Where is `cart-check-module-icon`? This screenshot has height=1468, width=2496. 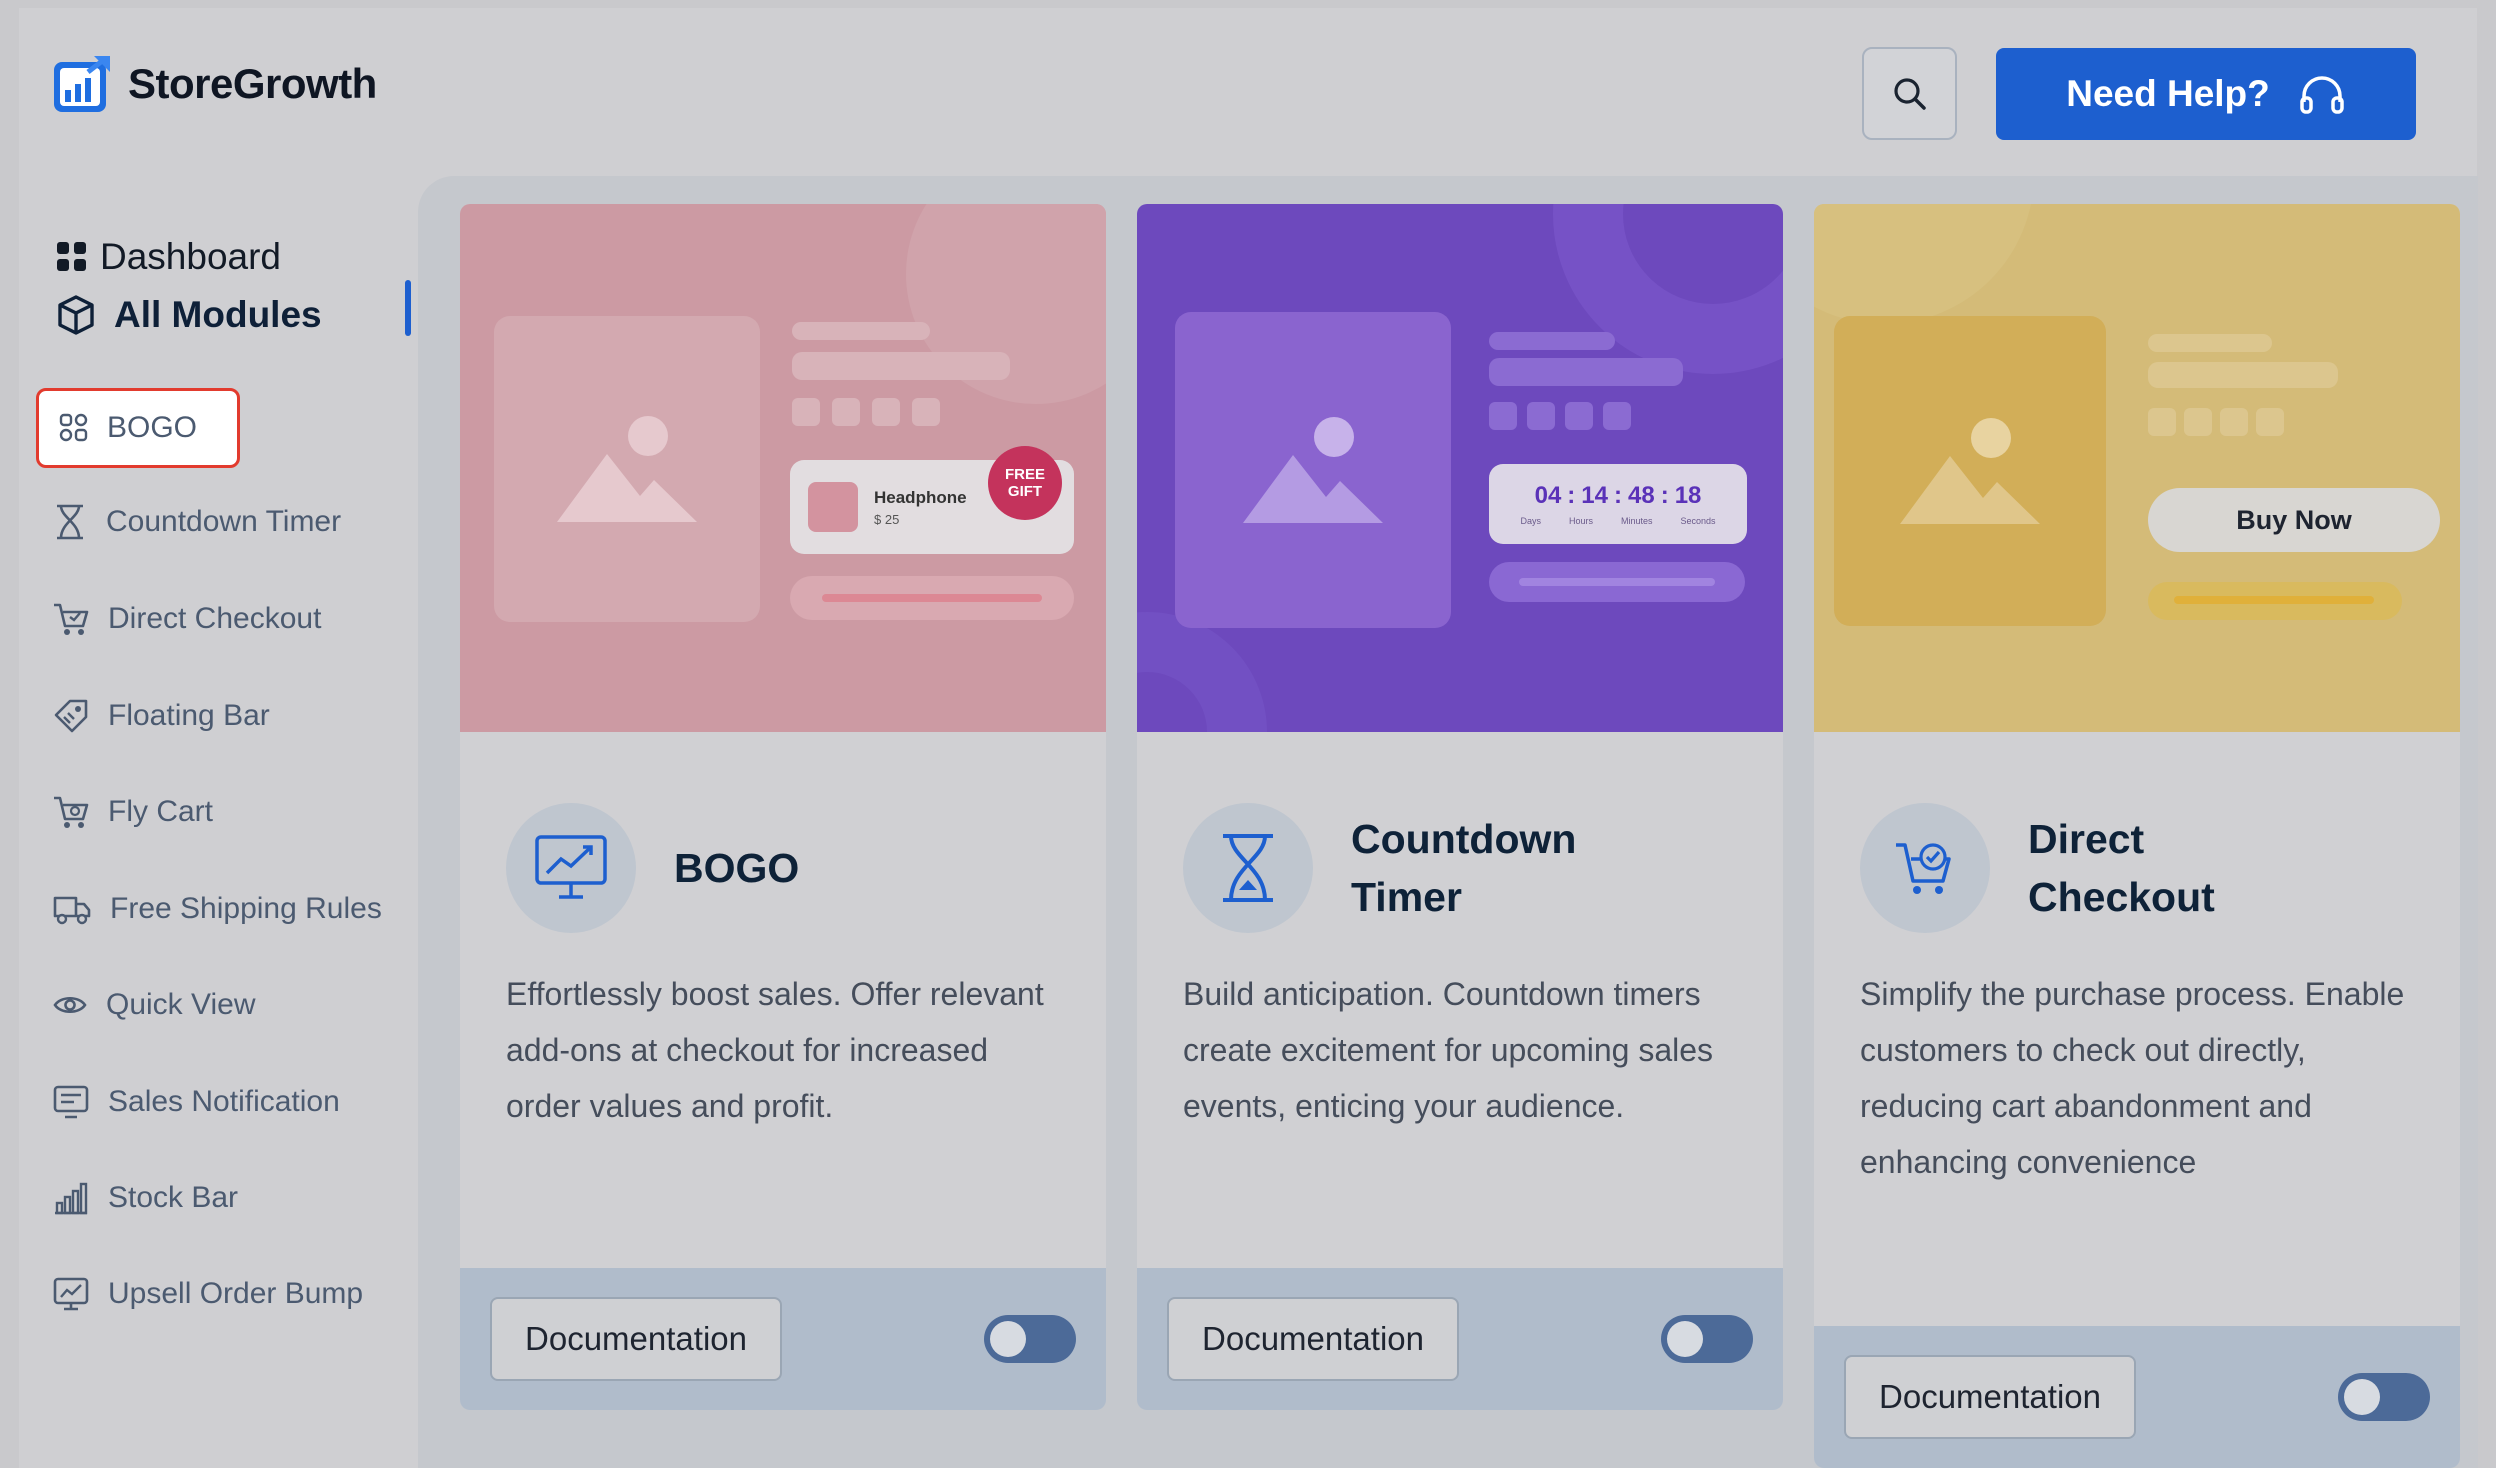
cart-check-module-icon is located at coordinates (1925, 868).